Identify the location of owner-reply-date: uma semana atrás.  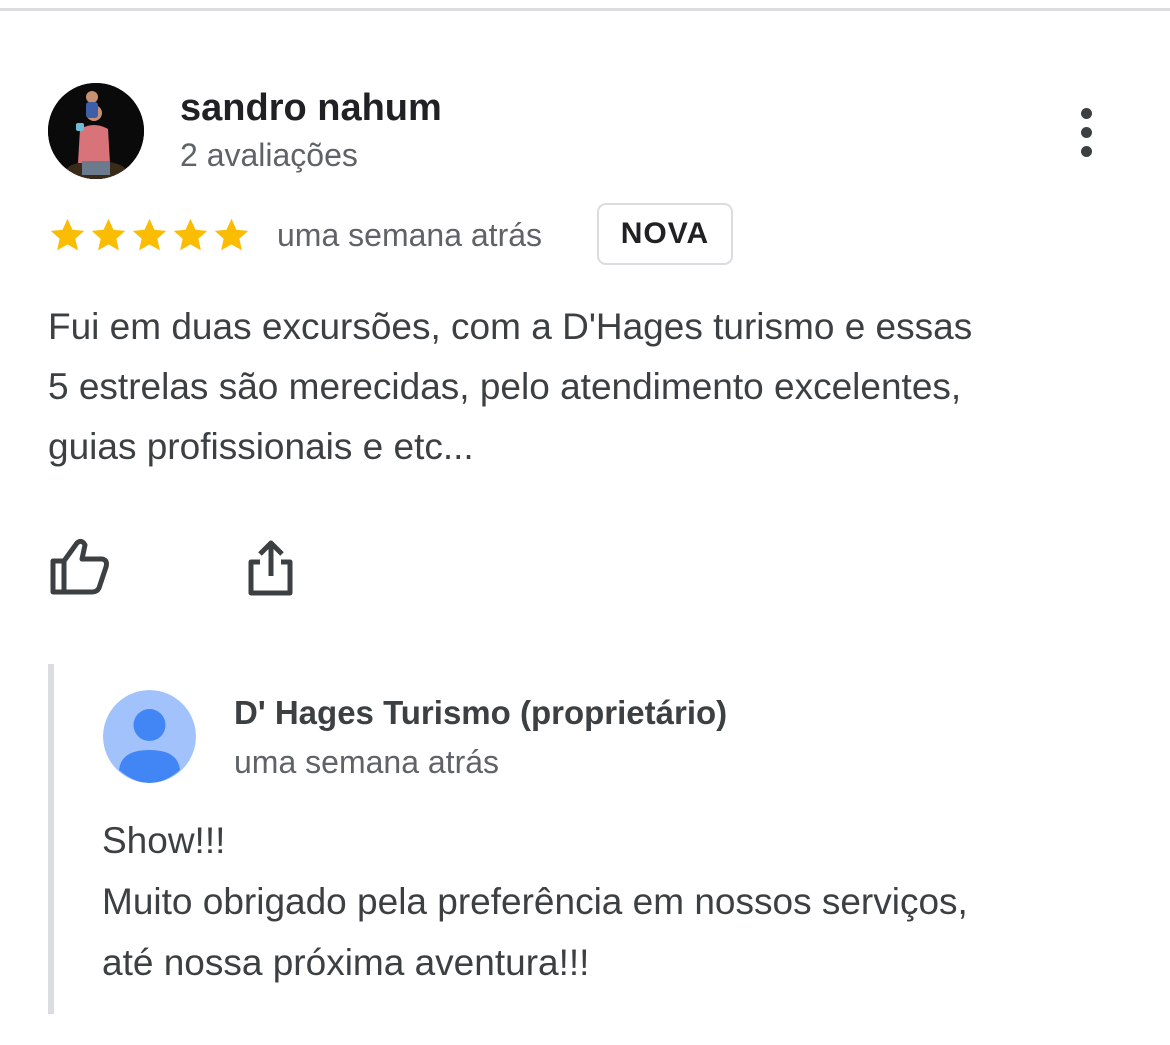
(367, 762).